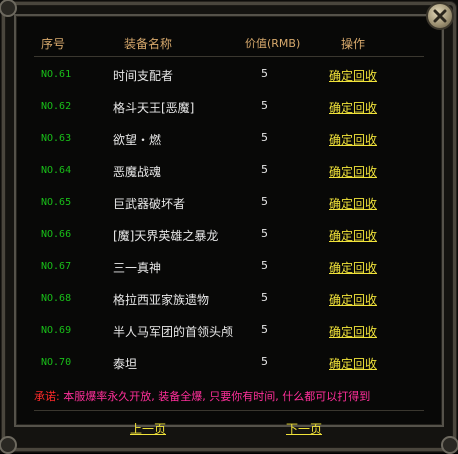 The image size is (458, 454). Describe the element at coordinates (229, 170) in the screenshot. I see `table-row: NO.64 恶魔战魂 5 确定回收` at that location.